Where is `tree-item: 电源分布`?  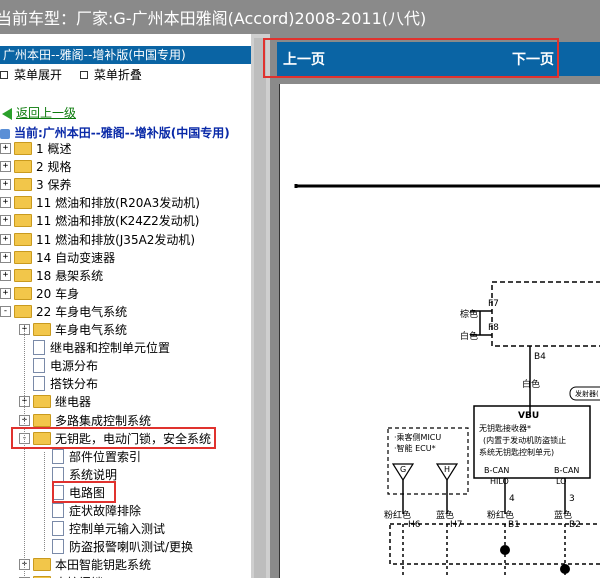
tree-item: 电源分布 is located at coordinates (58, 366).